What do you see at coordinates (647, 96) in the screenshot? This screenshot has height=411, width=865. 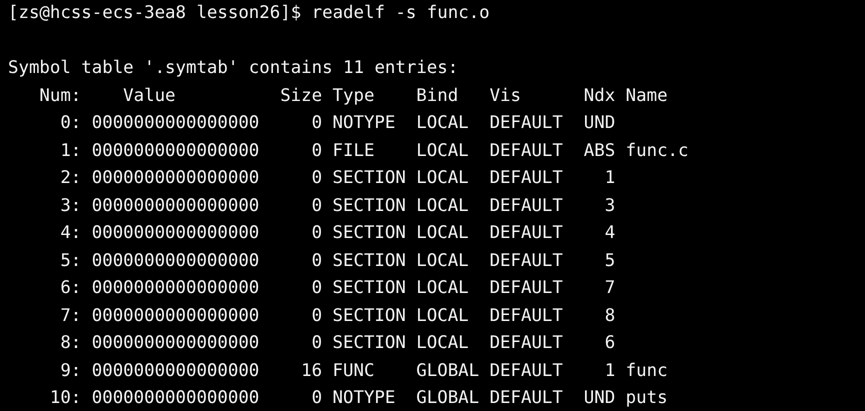 I see `column-header: Name` at bounding box center [647, 96].